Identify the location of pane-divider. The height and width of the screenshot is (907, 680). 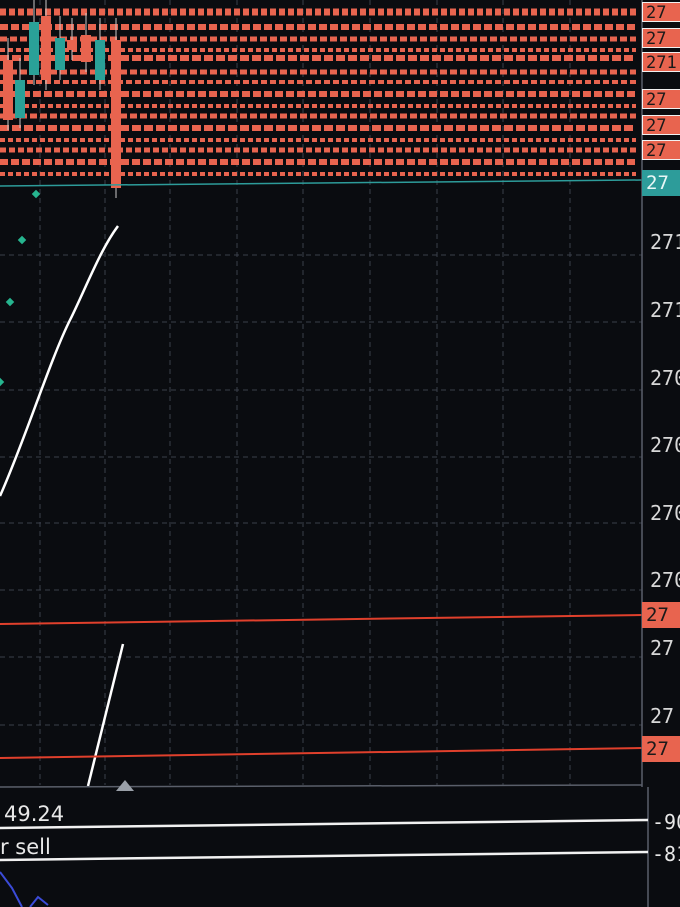
(321, 786).